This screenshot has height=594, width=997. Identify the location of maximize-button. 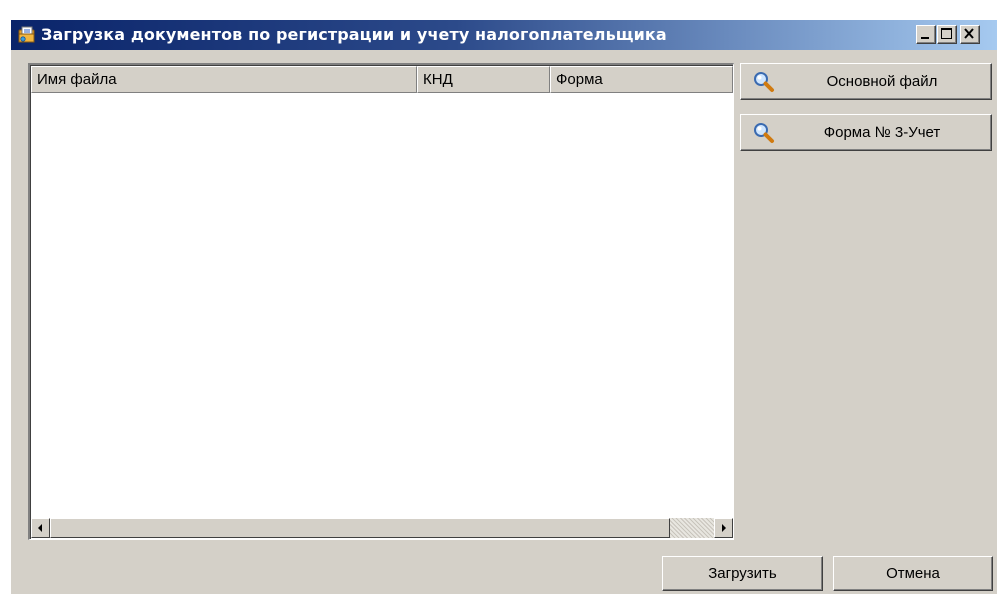
(947, 34).